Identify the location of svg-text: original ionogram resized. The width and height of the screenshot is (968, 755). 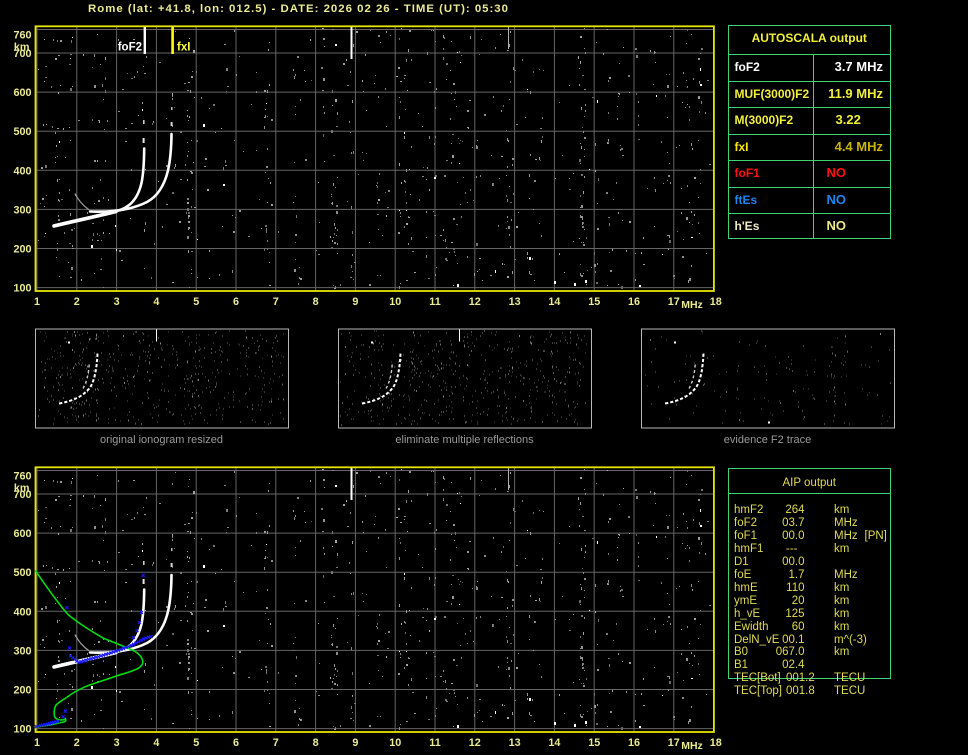
(161, 440).